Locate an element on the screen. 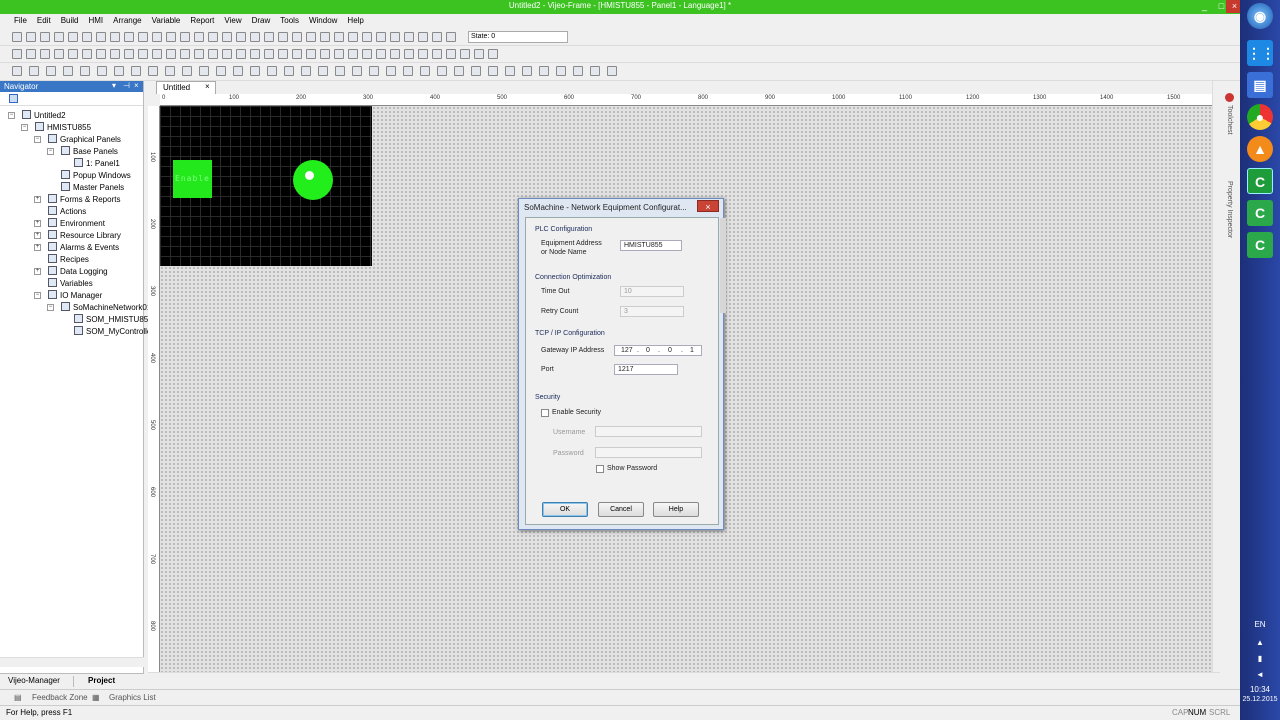 The width and height of the screenshot is (1280, 720). enable-switch: Enable is located at coordinates (192, 179).